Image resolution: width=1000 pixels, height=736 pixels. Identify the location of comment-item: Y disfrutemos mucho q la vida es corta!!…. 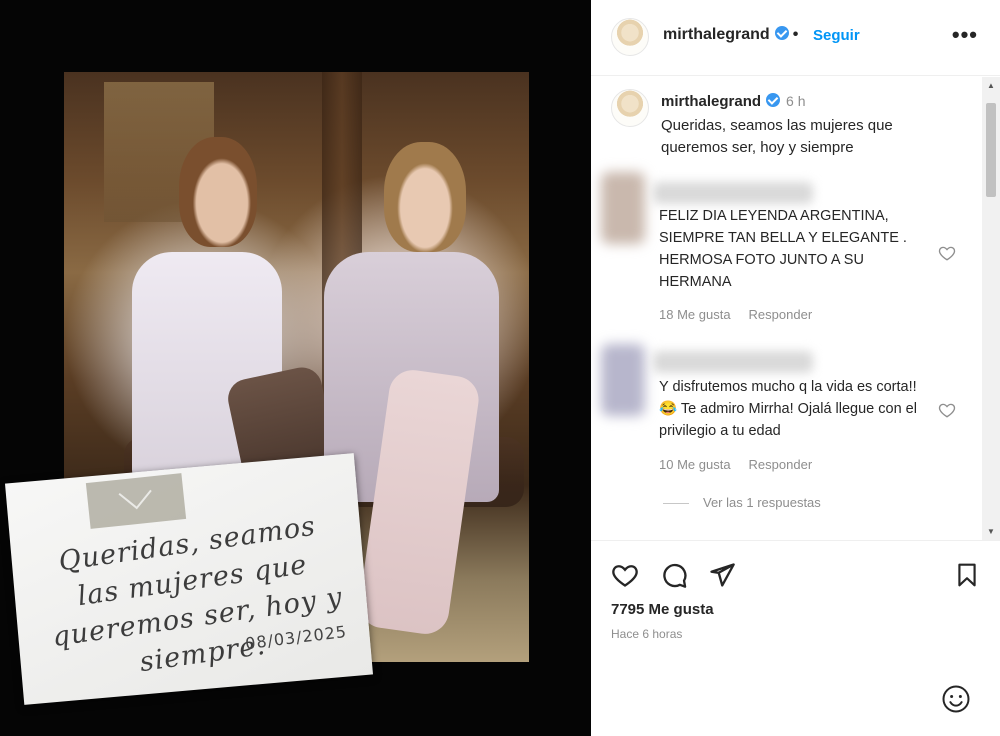
(786, 414).